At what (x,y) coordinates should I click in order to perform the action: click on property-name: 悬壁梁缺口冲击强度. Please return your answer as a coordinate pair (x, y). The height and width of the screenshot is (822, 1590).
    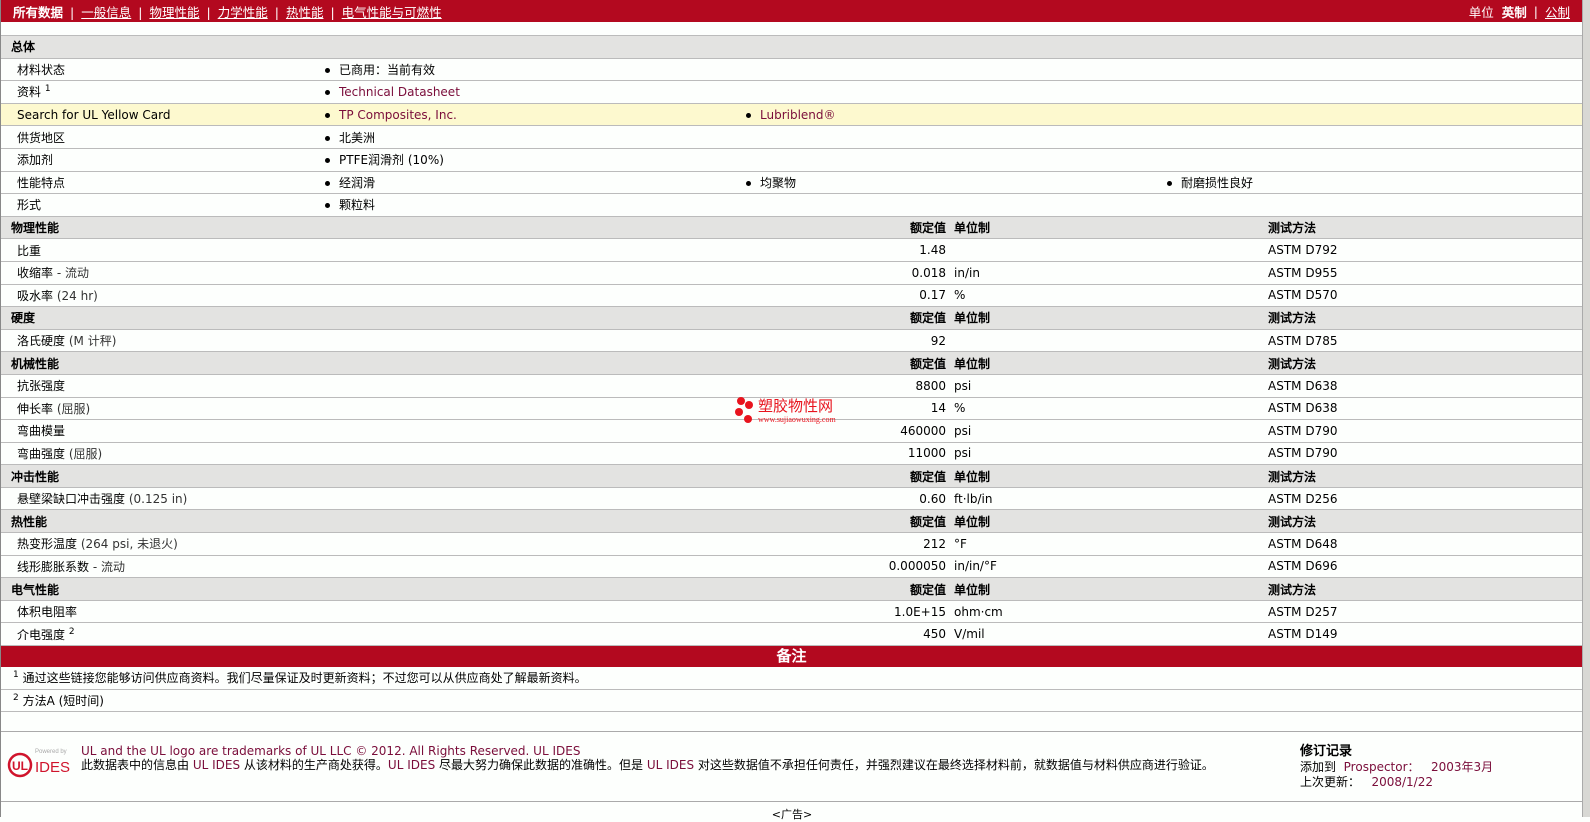
    Looking at the image, I should click on (71, 499).